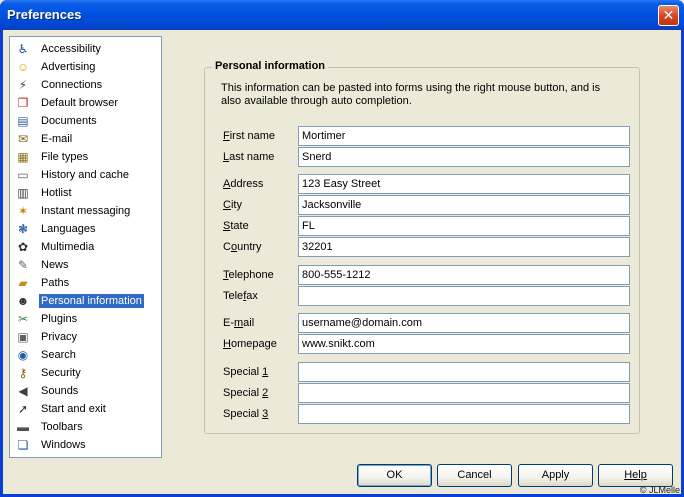 This screenshot has height=497, width=684. I want to click on category-item-history-and-cache: ▭ History and cache, so click(85, 175).